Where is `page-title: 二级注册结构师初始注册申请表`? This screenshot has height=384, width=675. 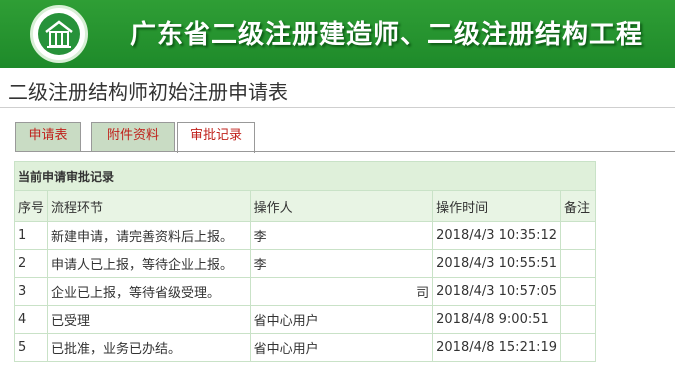 page-title: 二级注册结构师初始注册申请表 is located at coordinates (148, 92).